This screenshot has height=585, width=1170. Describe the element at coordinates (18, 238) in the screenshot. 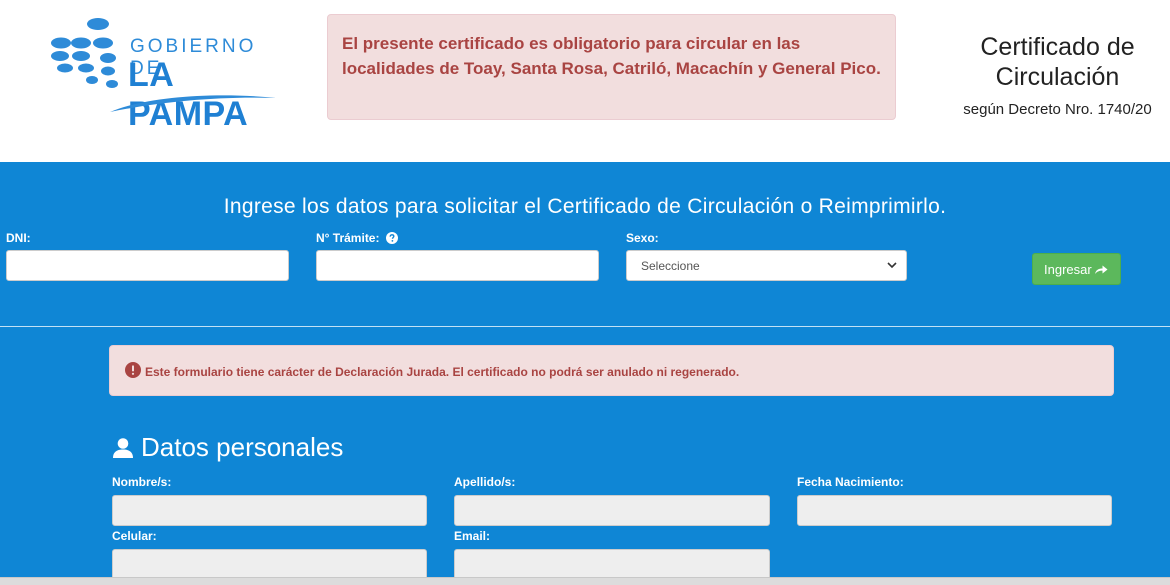

I see `dni-label: DNI:` at that location.